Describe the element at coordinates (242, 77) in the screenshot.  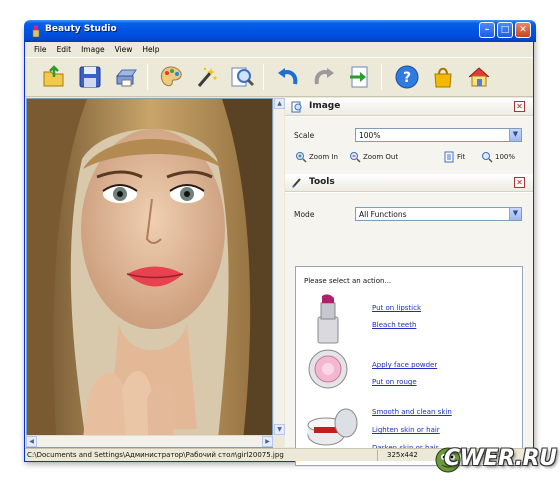
I see `magnifier-icon` at that location.